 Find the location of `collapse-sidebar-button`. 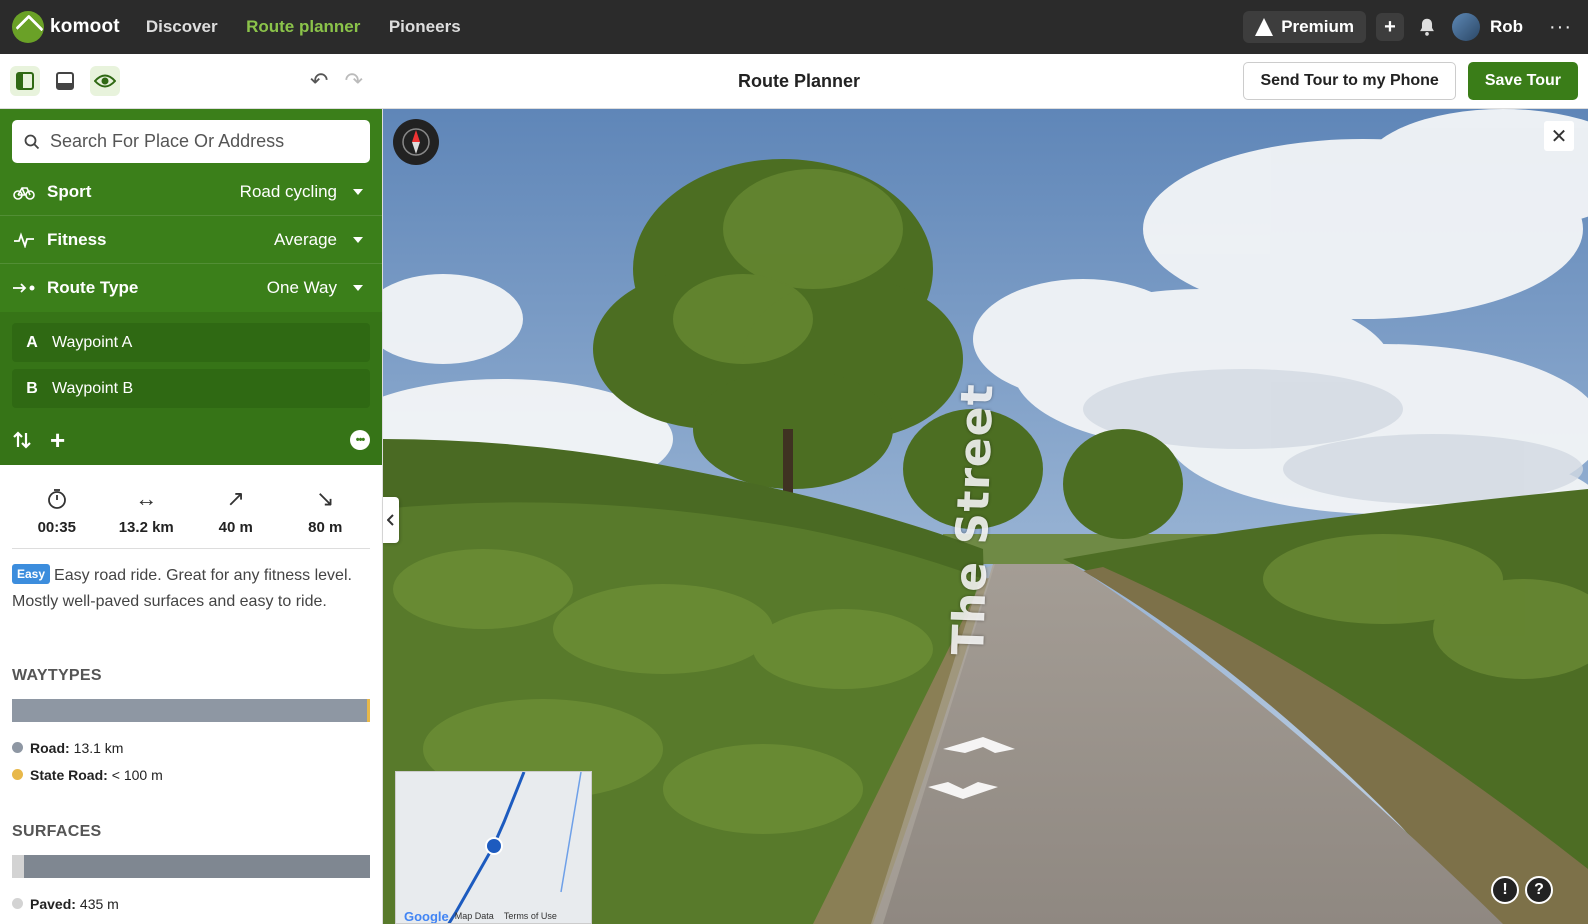

collapse-sidebar-button is located at coordinates (391, 520).